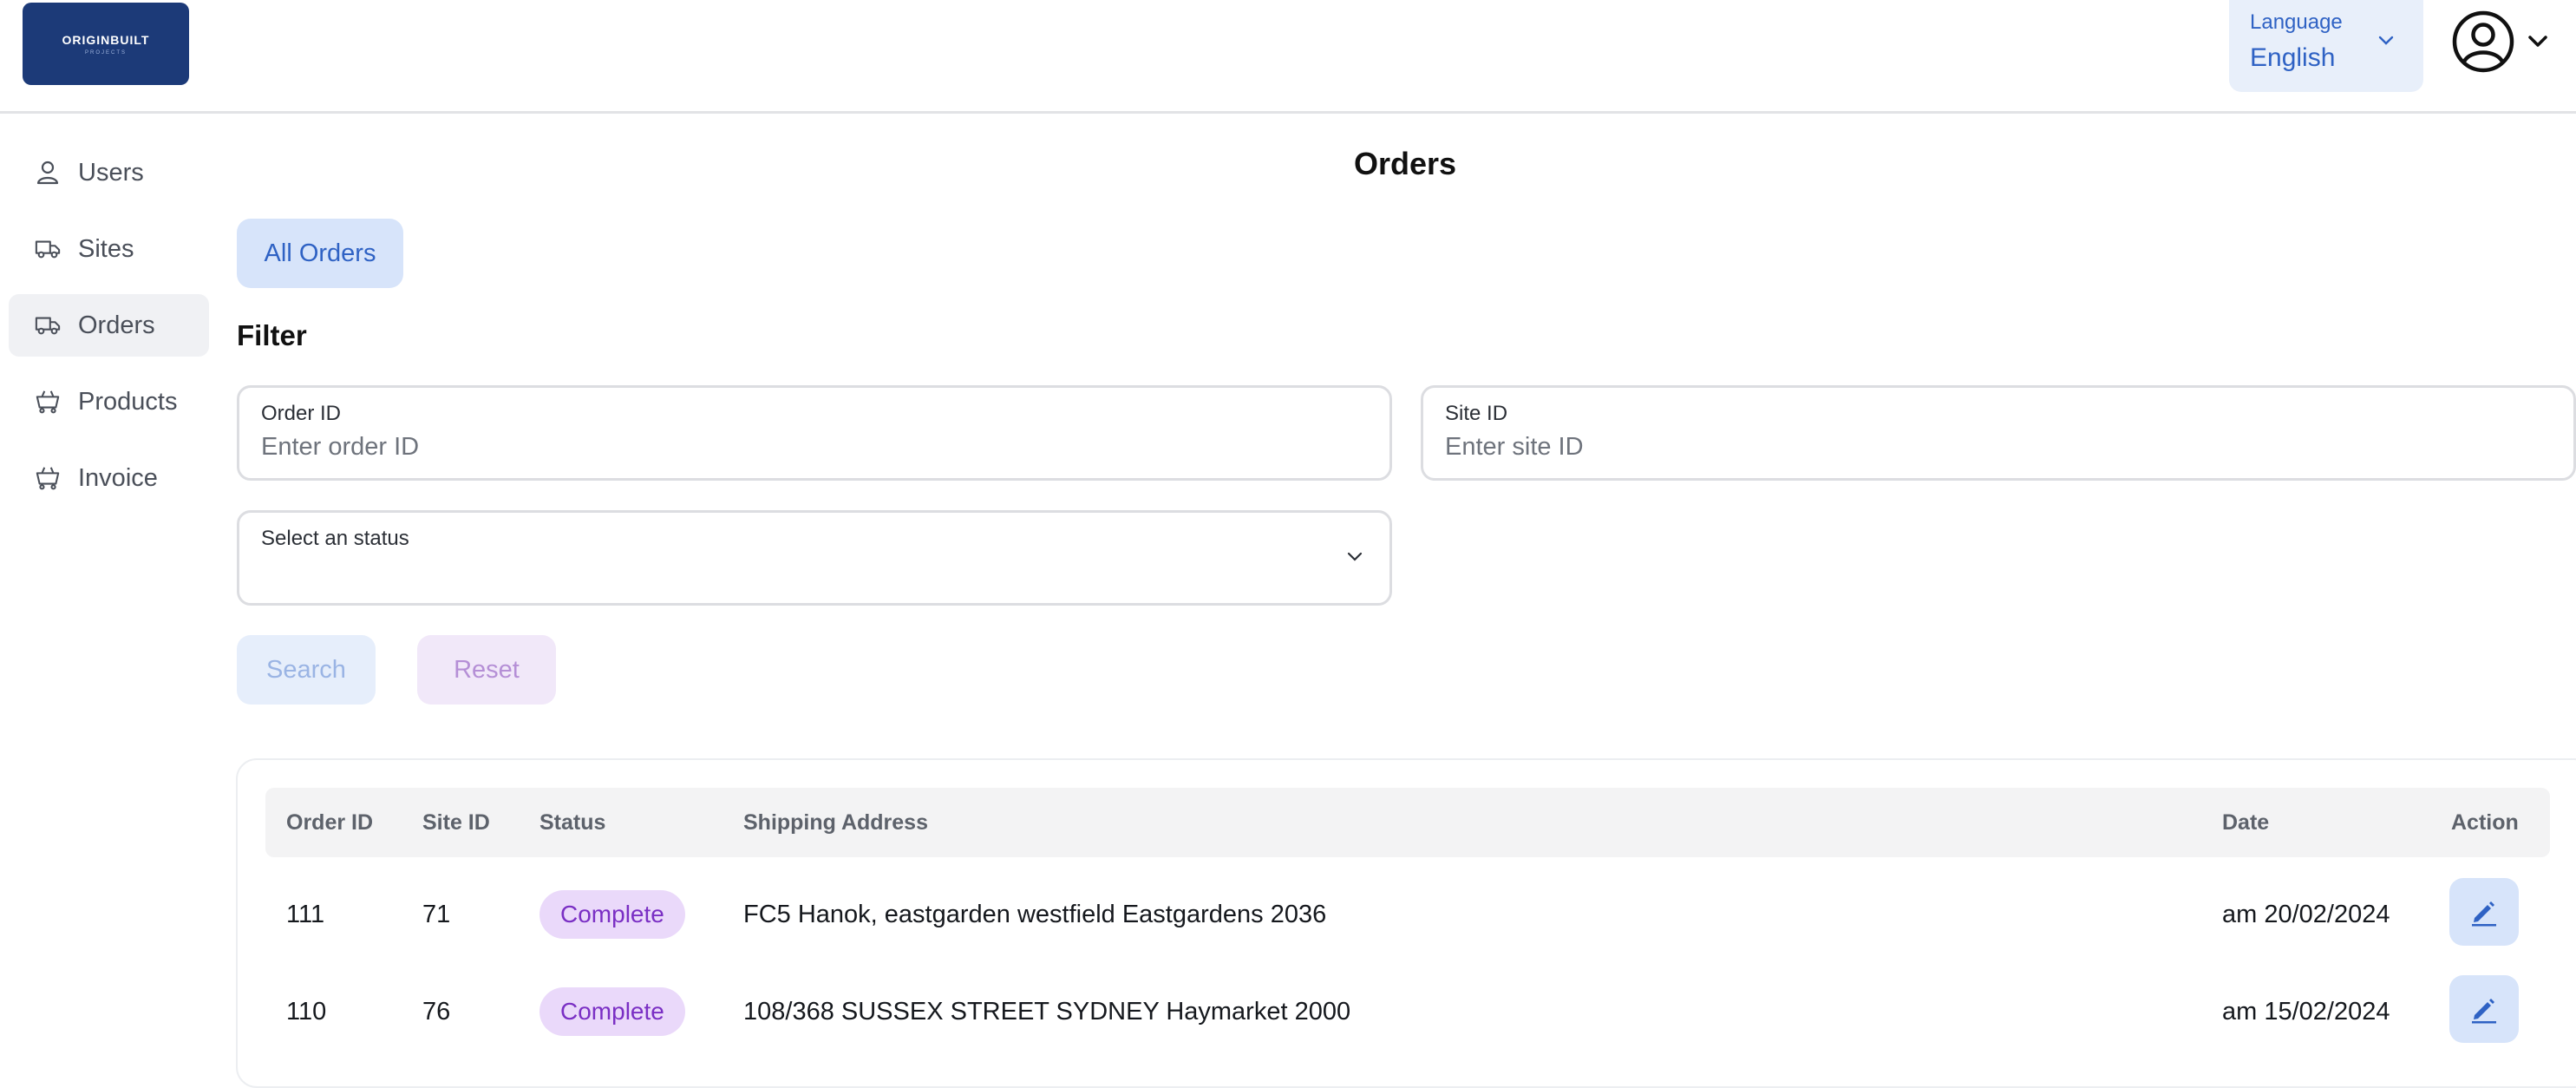 This screenshot has height=1088, width=2576. I want to click on column-header-status: Status, so click(572, 822).